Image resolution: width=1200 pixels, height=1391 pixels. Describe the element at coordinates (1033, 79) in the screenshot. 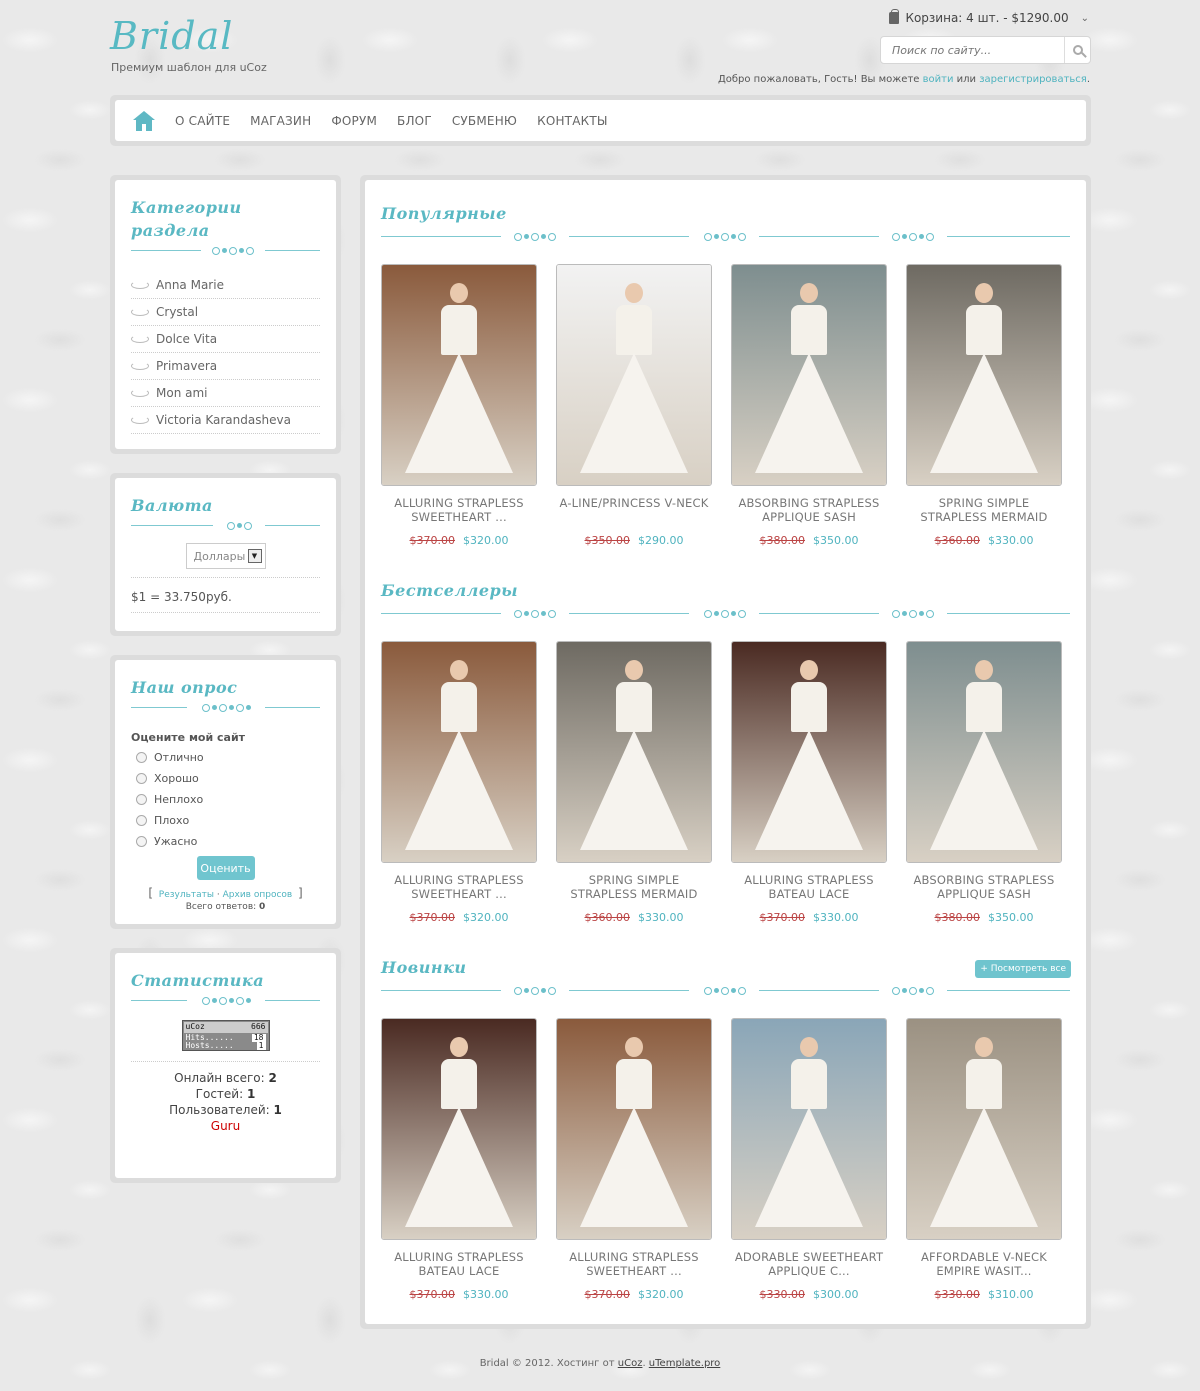

I see `register-link: зарегистрироваться` at that location.